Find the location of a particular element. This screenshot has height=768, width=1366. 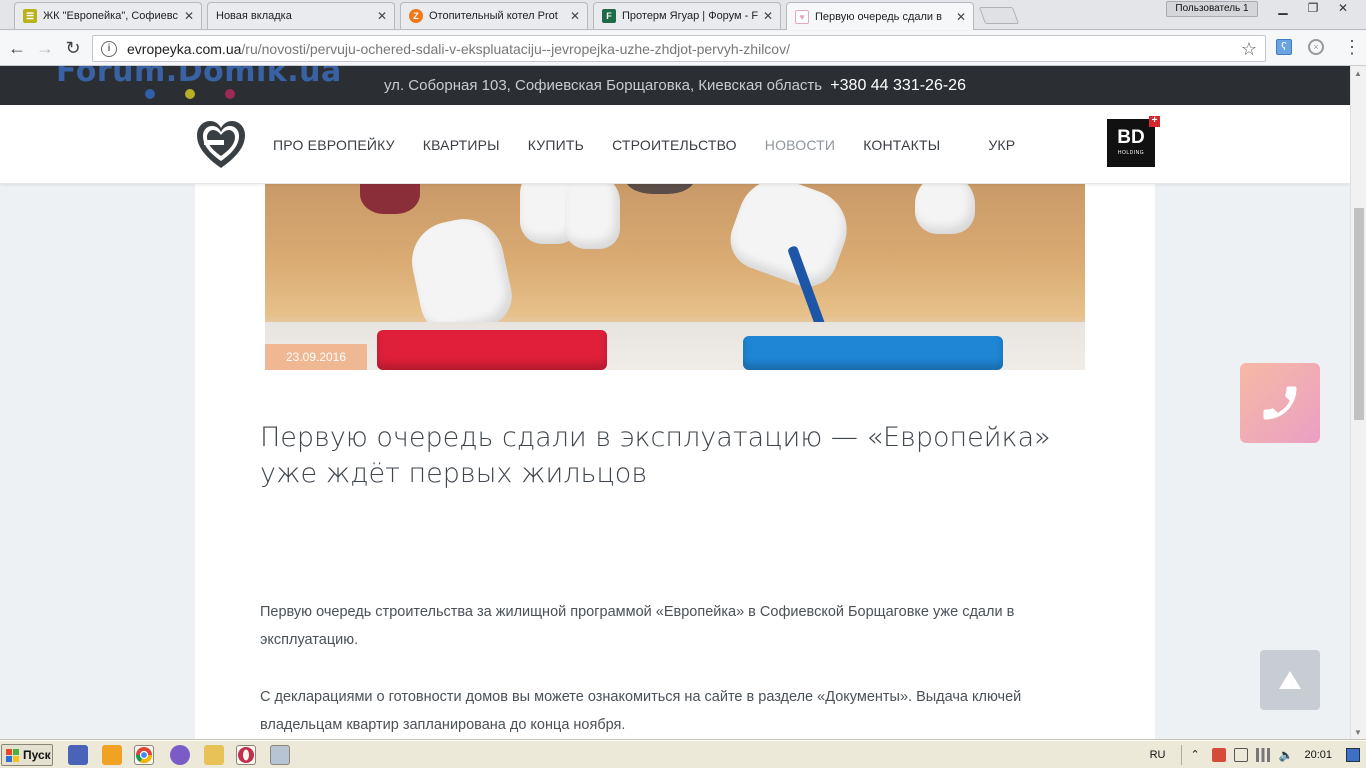

system-tray: RU ⌃ 🔈 20:01 is located at coordinates (1258, 755).